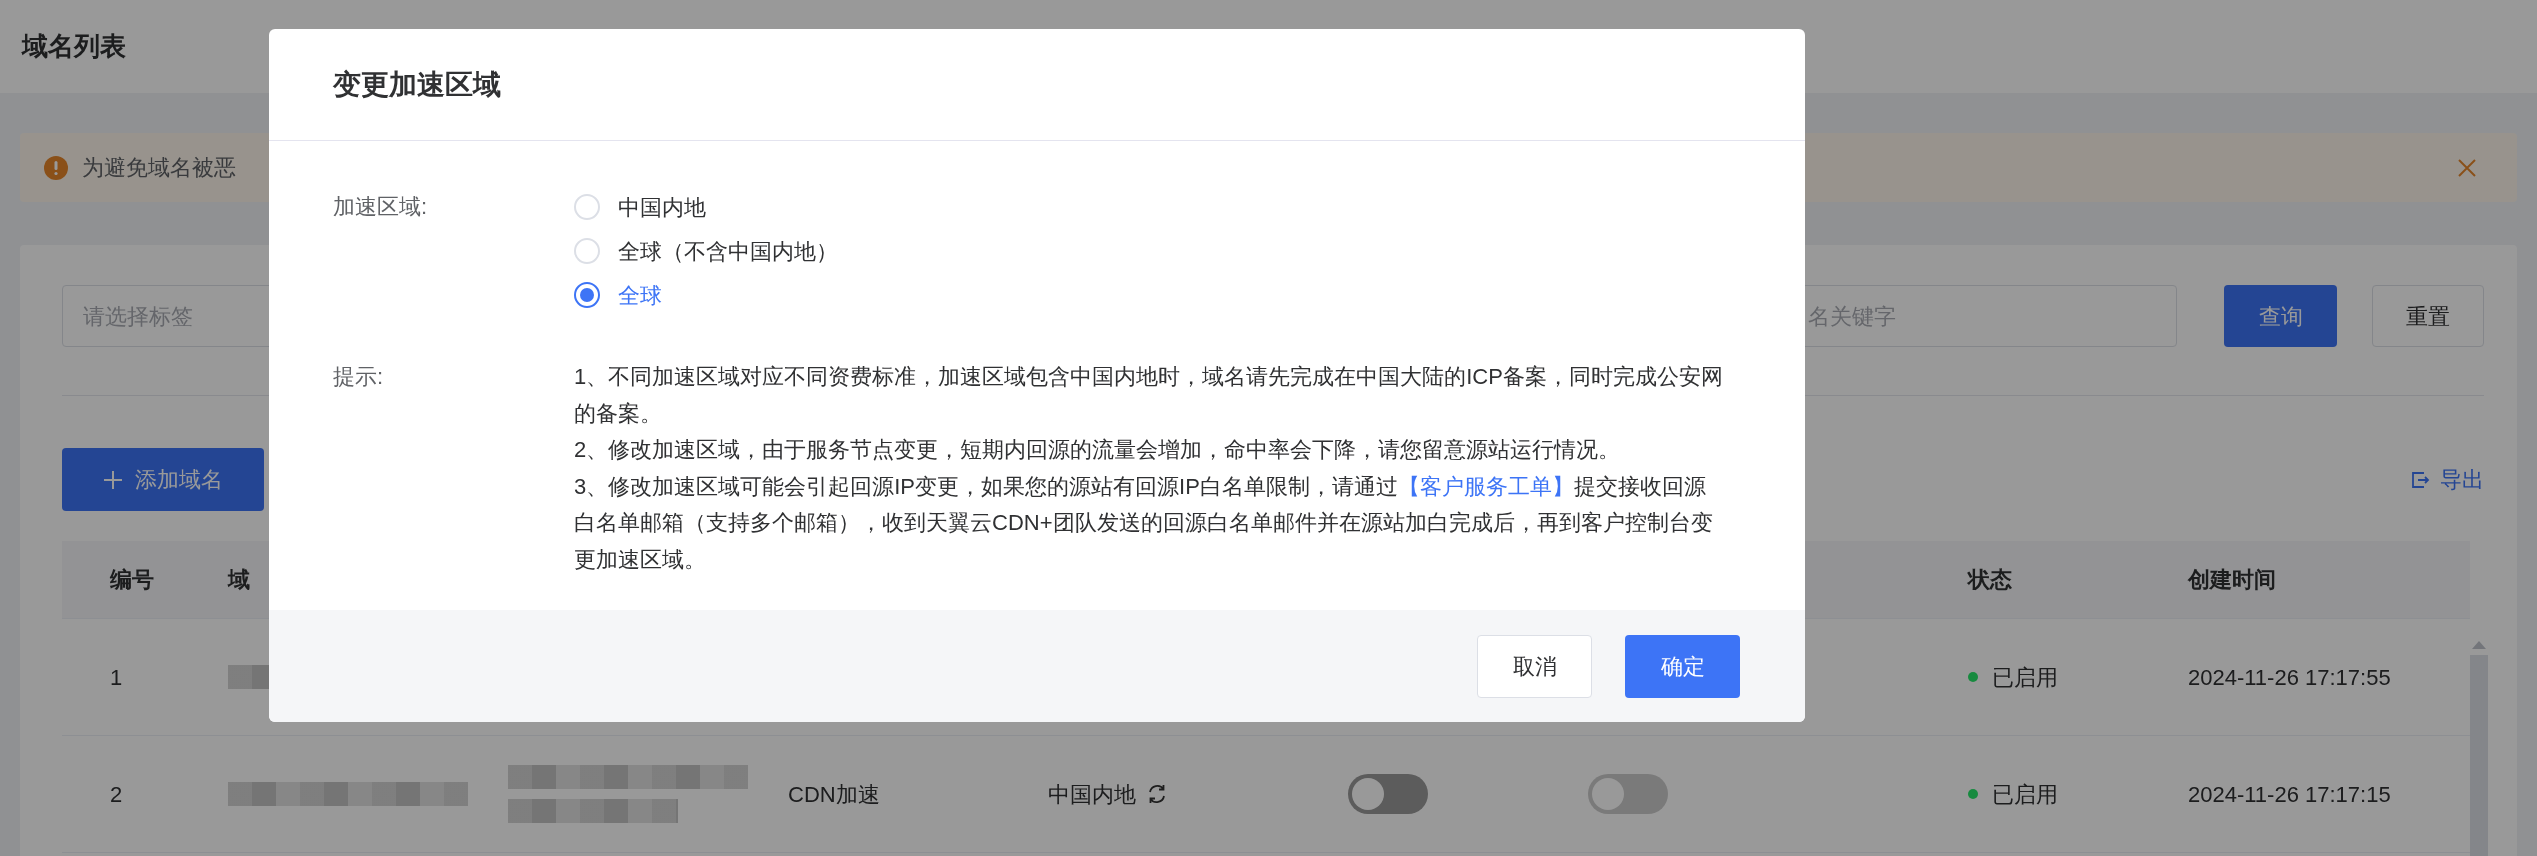  I want to click on column-header: 创建时间, so click(2232, 579).